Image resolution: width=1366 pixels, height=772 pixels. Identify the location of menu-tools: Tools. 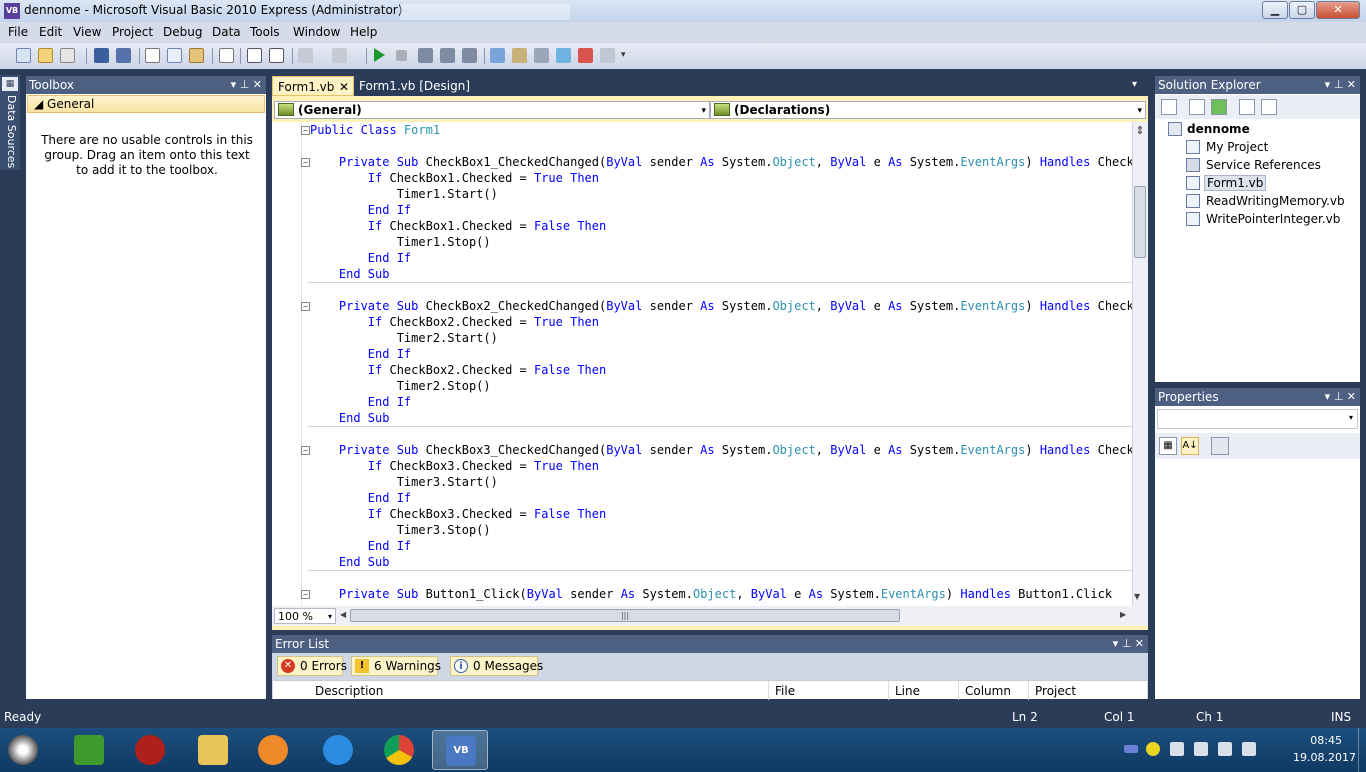
(265, 32).